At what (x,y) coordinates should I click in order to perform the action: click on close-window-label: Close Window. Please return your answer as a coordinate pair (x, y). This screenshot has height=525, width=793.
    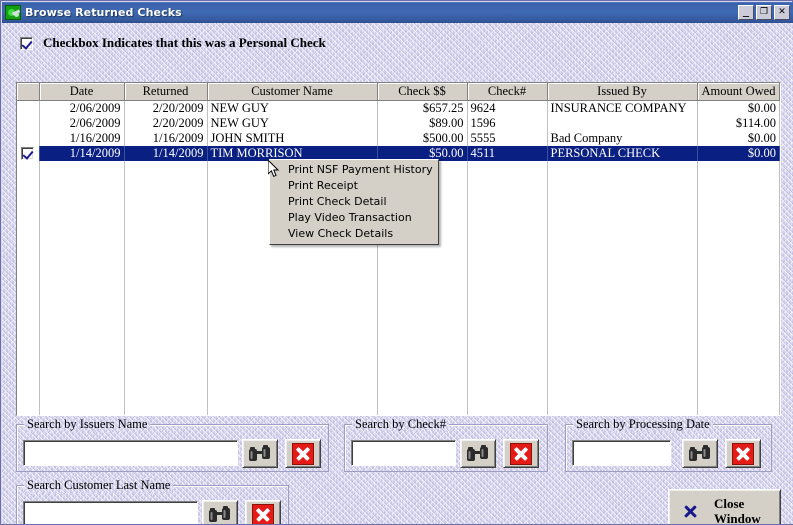
    Looking at the image, I should click on (737, 510).